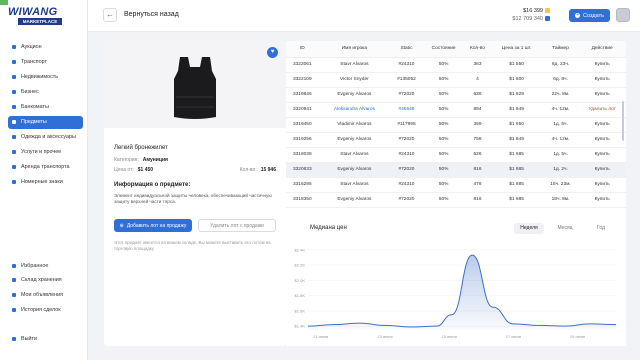 The width and height of the screenshot is (640, 360). Describe the element at coordinates (141, 160) in the screenshot. I see `product-category: Категория: Амуниция` at that location.